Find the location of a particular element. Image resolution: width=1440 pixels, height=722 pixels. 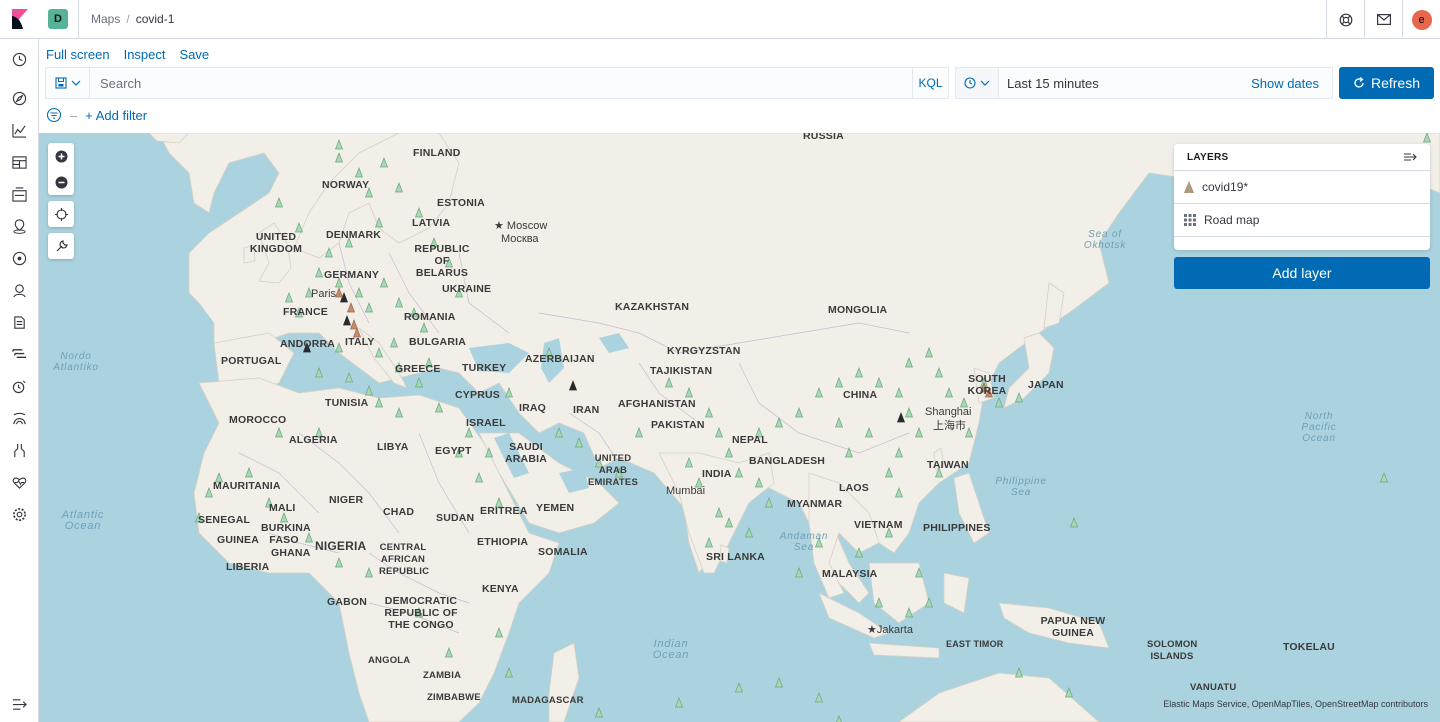

refresh-button: Refresh is located at coordinates (1386, 83).